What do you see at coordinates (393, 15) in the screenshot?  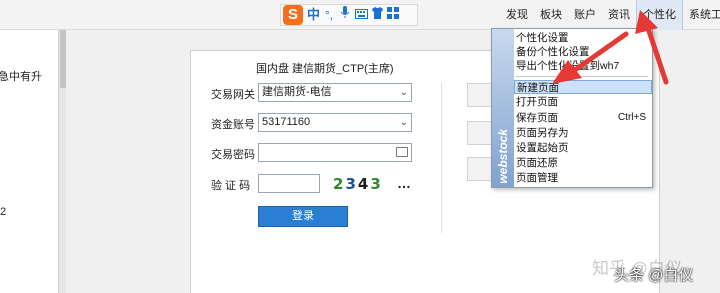 I see `toolbox-grid-icon` at bounding box center [393, 15].